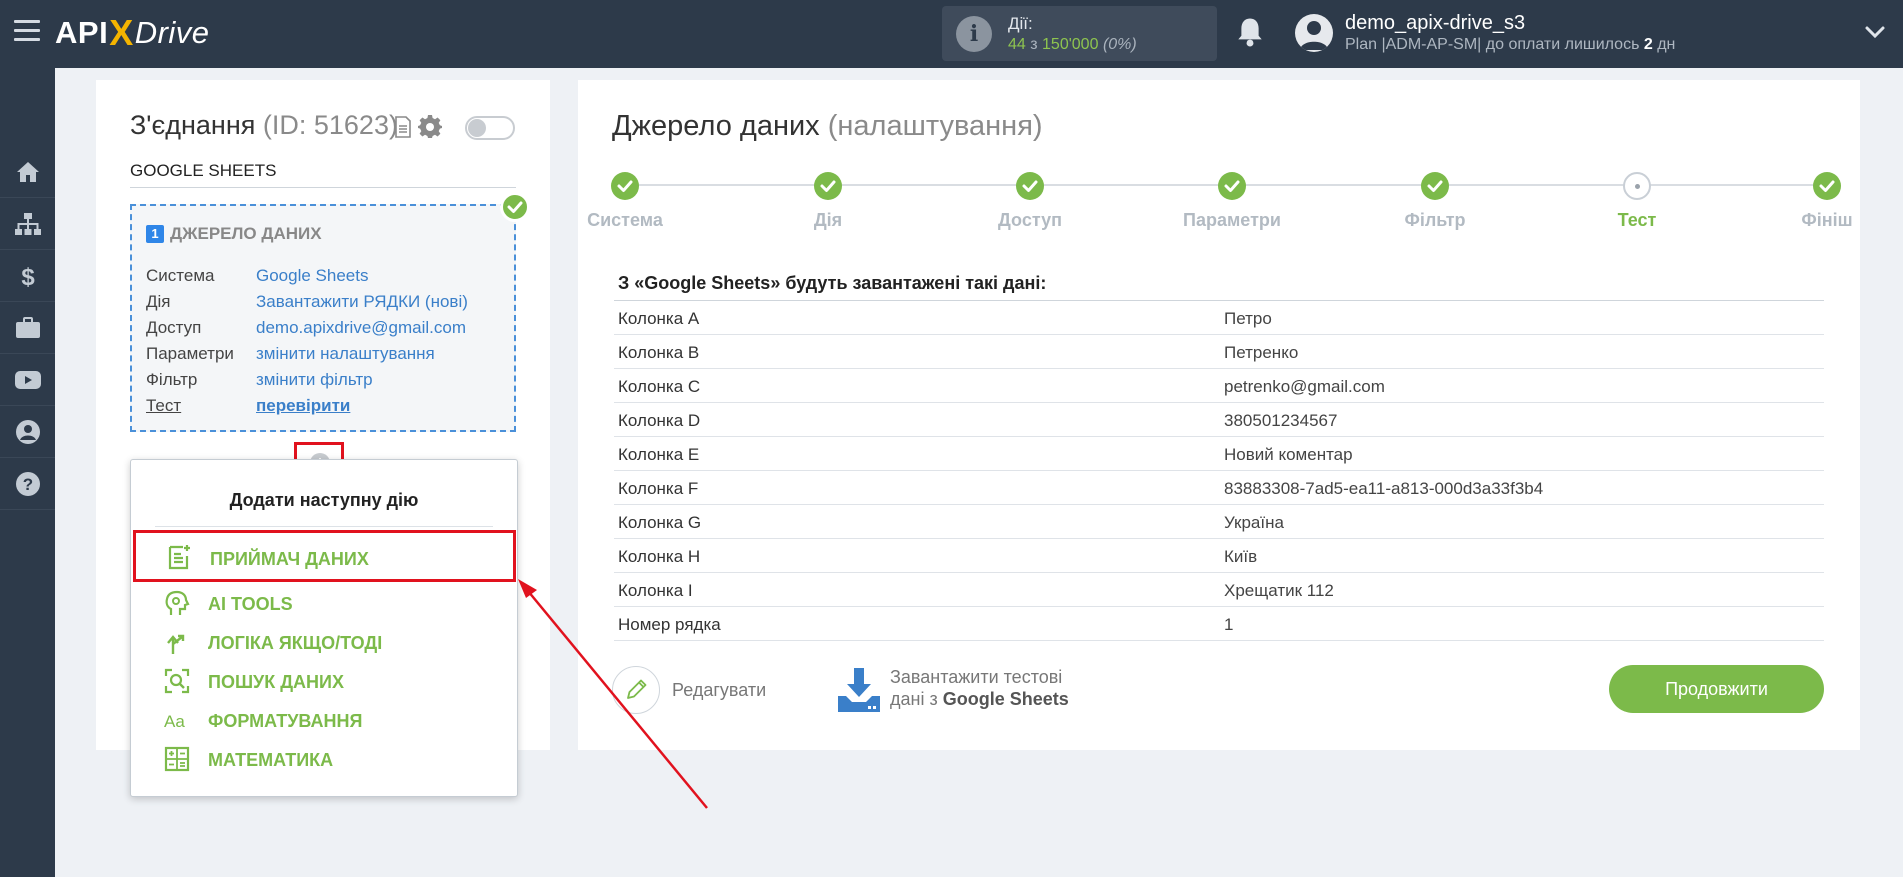 The width and height of the screenshot is (1903, 877). What do you see at coordinates (659, 352) in the screenshot?
I see `table-cell-column: Колонка B` at bounding box center [659, 352].